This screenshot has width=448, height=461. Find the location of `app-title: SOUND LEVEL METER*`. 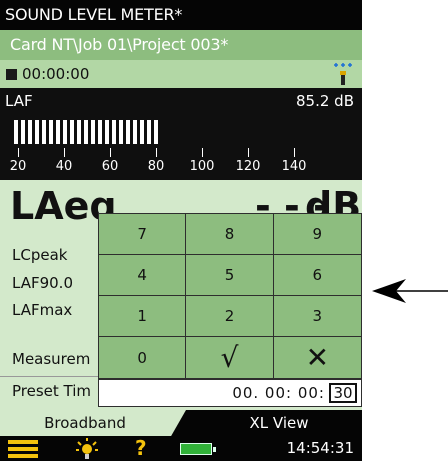

app-title: SOUND LEVEL METER* is located at coordinates (181, 15).